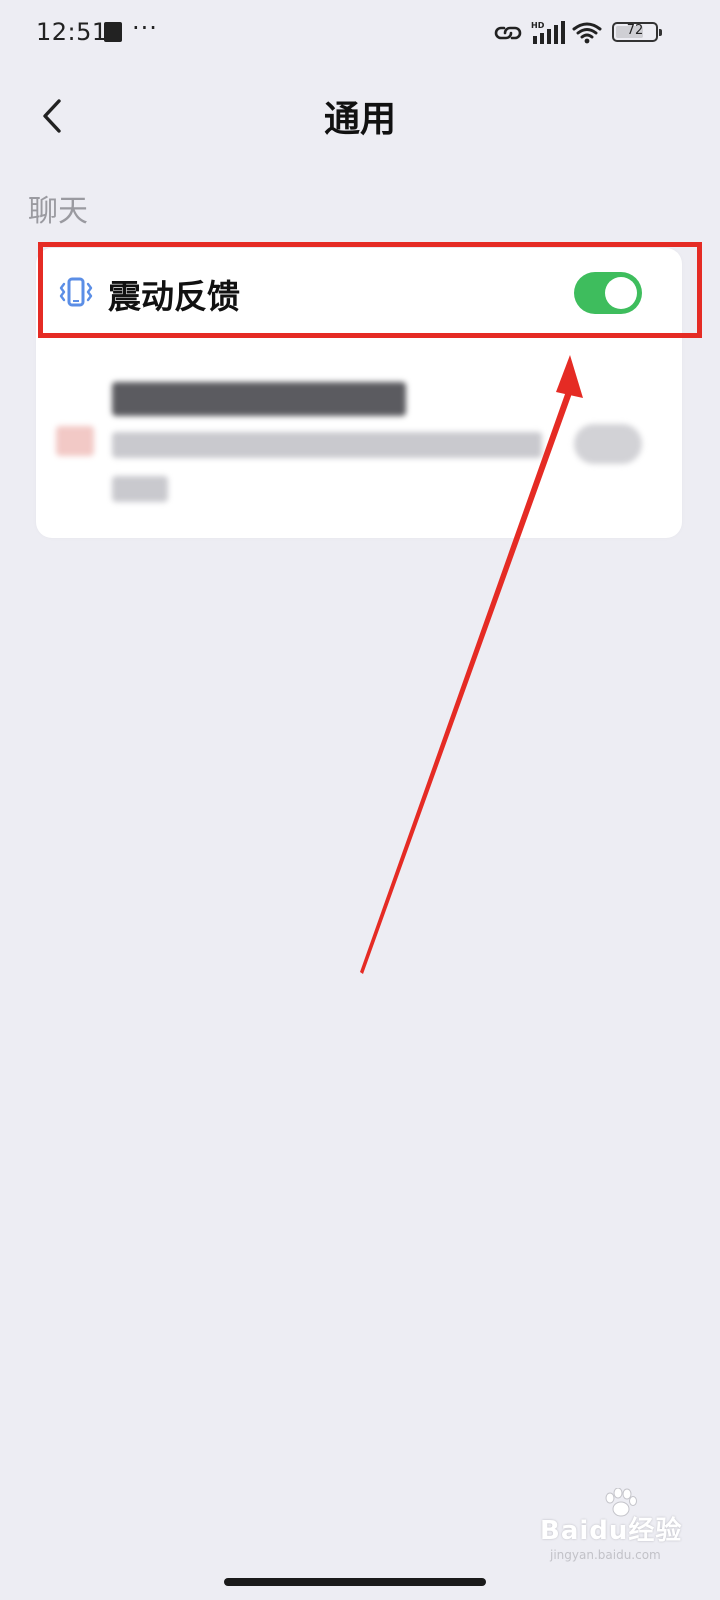 This screenshot has width=720, height=1600. Describe the element at coordinates (72, 32) in the screenshot. I see `status-time: 12:51` at that location.